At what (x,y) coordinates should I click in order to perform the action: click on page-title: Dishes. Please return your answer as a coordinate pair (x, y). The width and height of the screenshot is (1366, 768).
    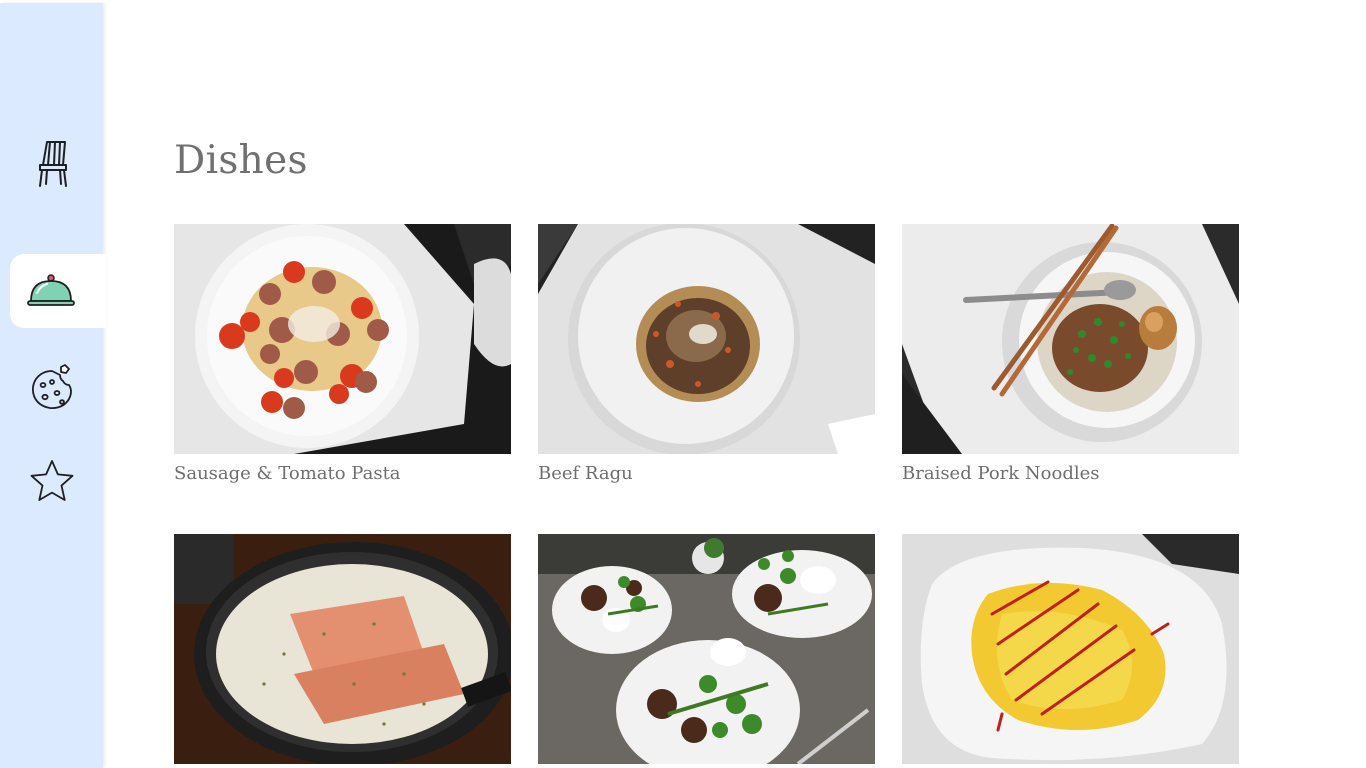
    Looking at the image, I should click on (241, 160).